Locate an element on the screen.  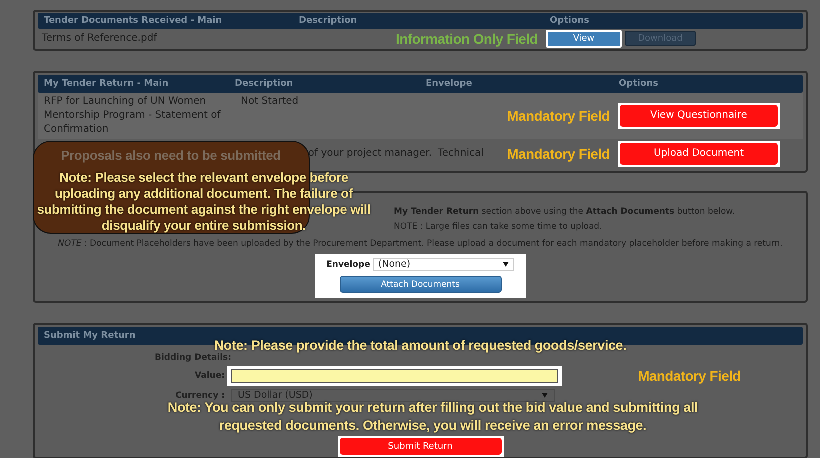
view-button: View is located at coordinates (584, 39).